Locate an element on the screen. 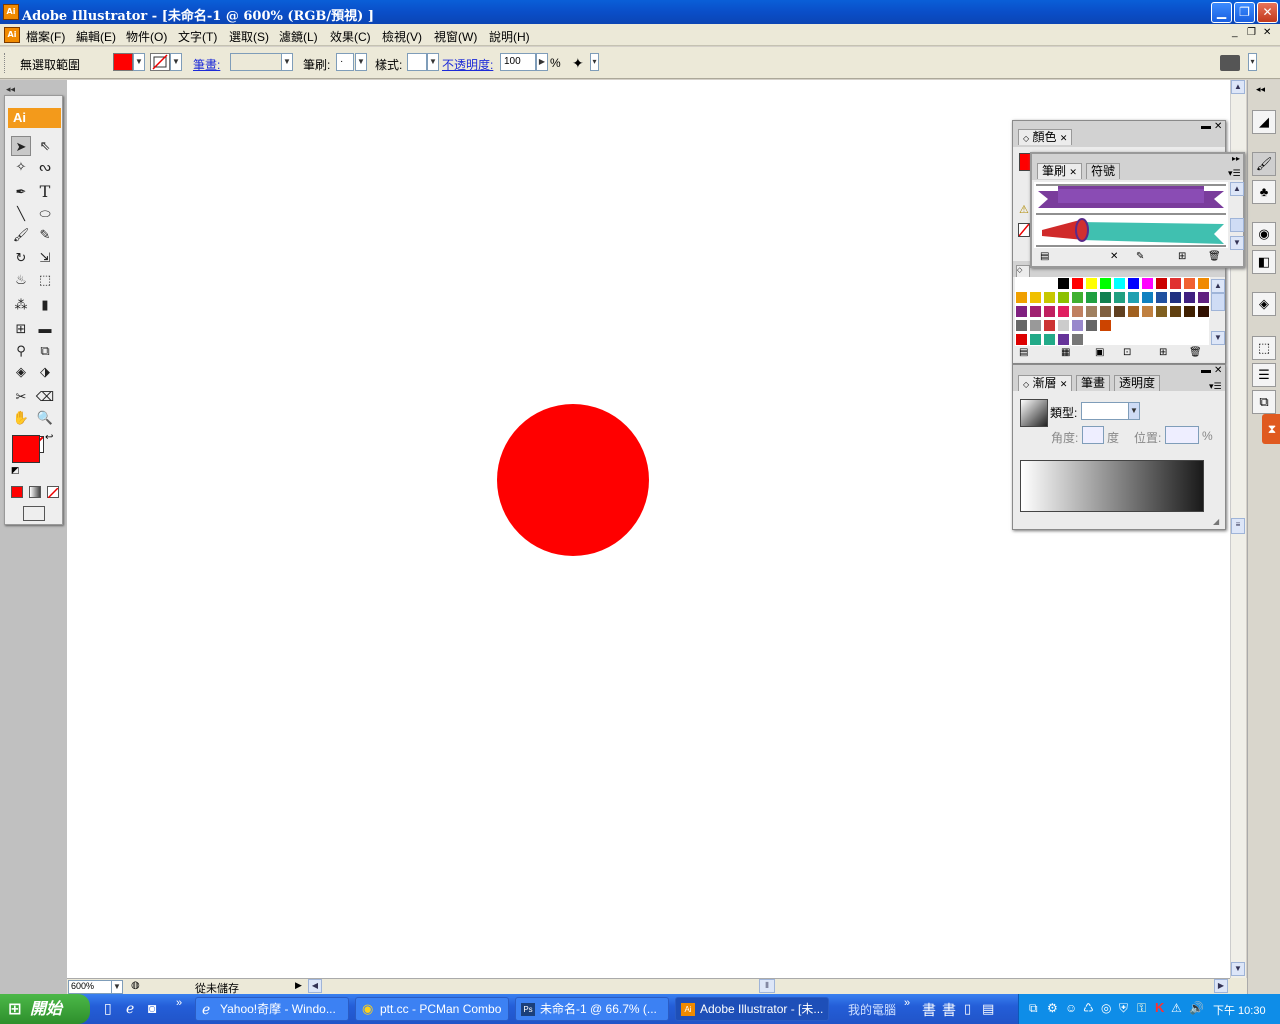 This screenshot has height=1024, width=1280. show-swatch-kinds-icon: ▦ is located at coordinates (1065, 352).